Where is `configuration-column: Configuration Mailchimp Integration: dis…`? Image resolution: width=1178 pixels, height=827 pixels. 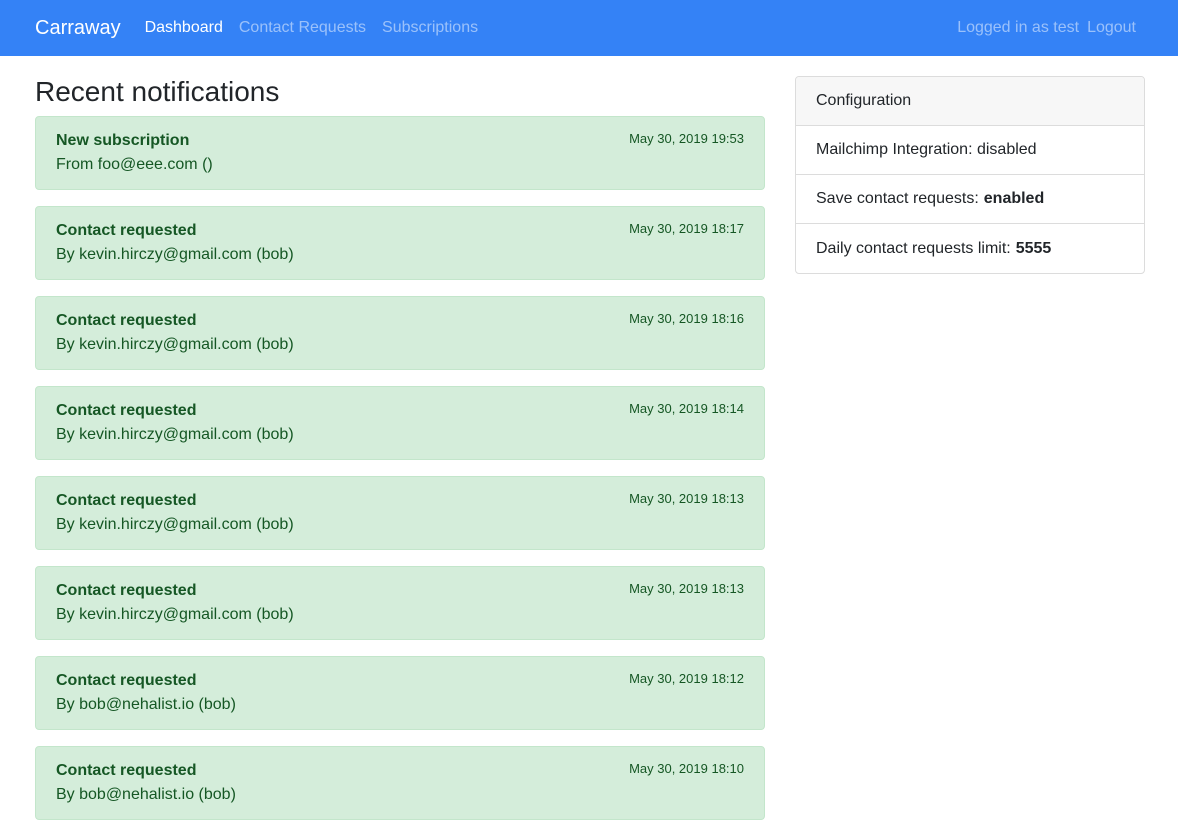 configuration-column: Configuration Mailchimp Integration: dis… is located at coordinates (970, 175).